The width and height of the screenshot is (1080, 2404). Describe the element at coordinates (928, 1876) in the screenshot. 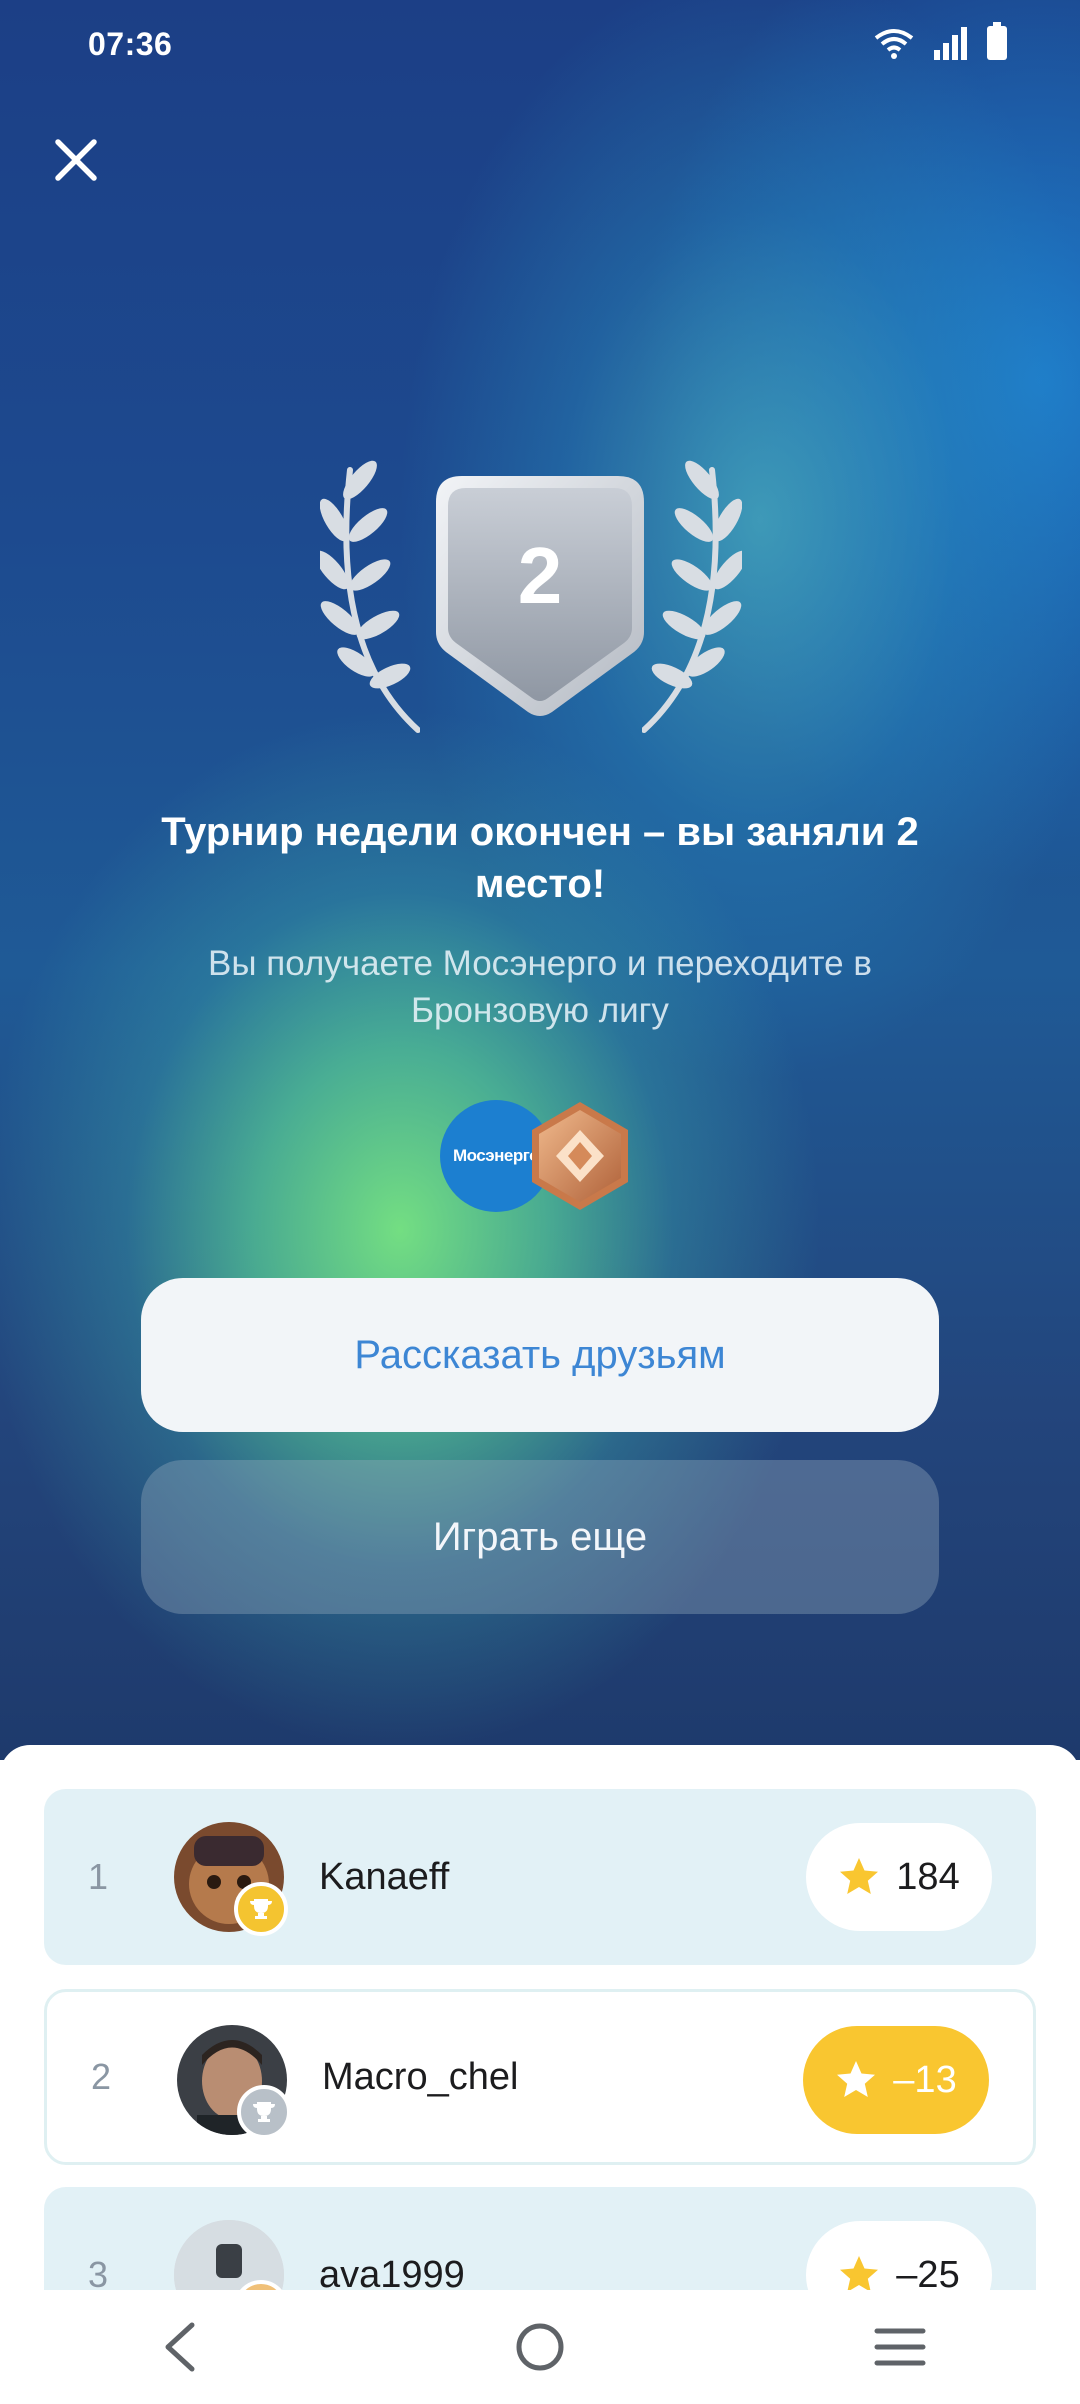

I see `row-score-value: 184` at that location.